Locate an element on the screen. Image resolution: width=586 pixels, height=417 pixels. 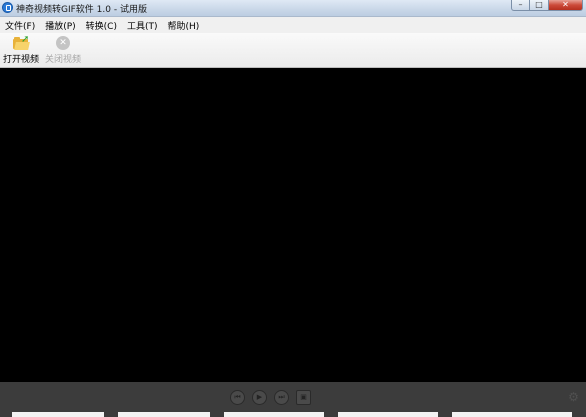
previous-icon: ⏮ is located at coordinates (237, 397).